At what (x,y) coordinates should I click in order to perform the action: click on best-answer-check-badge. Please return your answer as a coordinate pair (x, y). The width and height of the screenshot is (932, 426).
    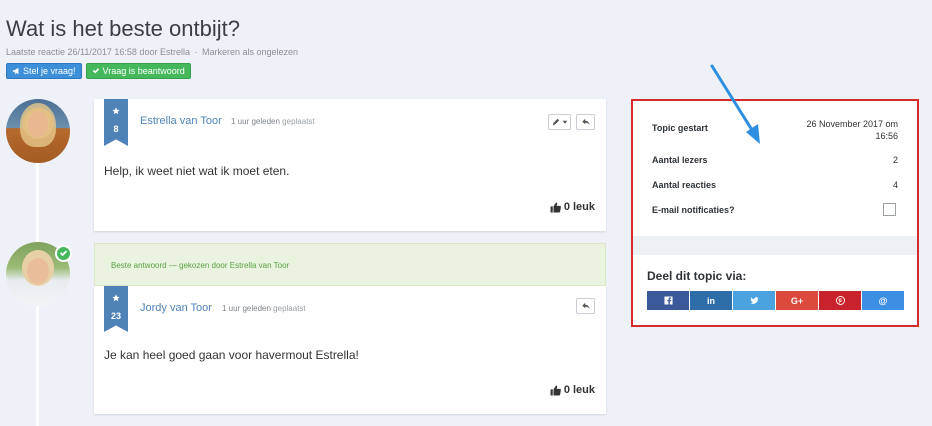
    Looking at the image, I should click on (63, 253).